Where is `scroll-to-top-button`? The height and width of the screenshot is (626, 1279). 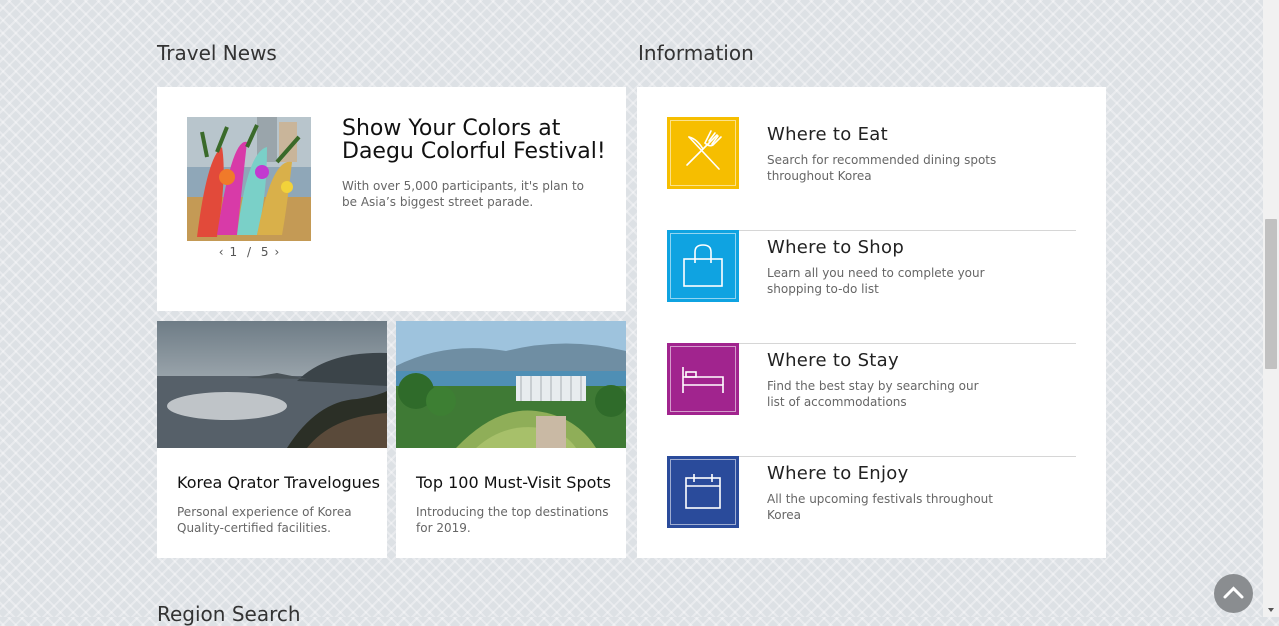
scroll-to-top-button is located at coordinates (1233, 593).